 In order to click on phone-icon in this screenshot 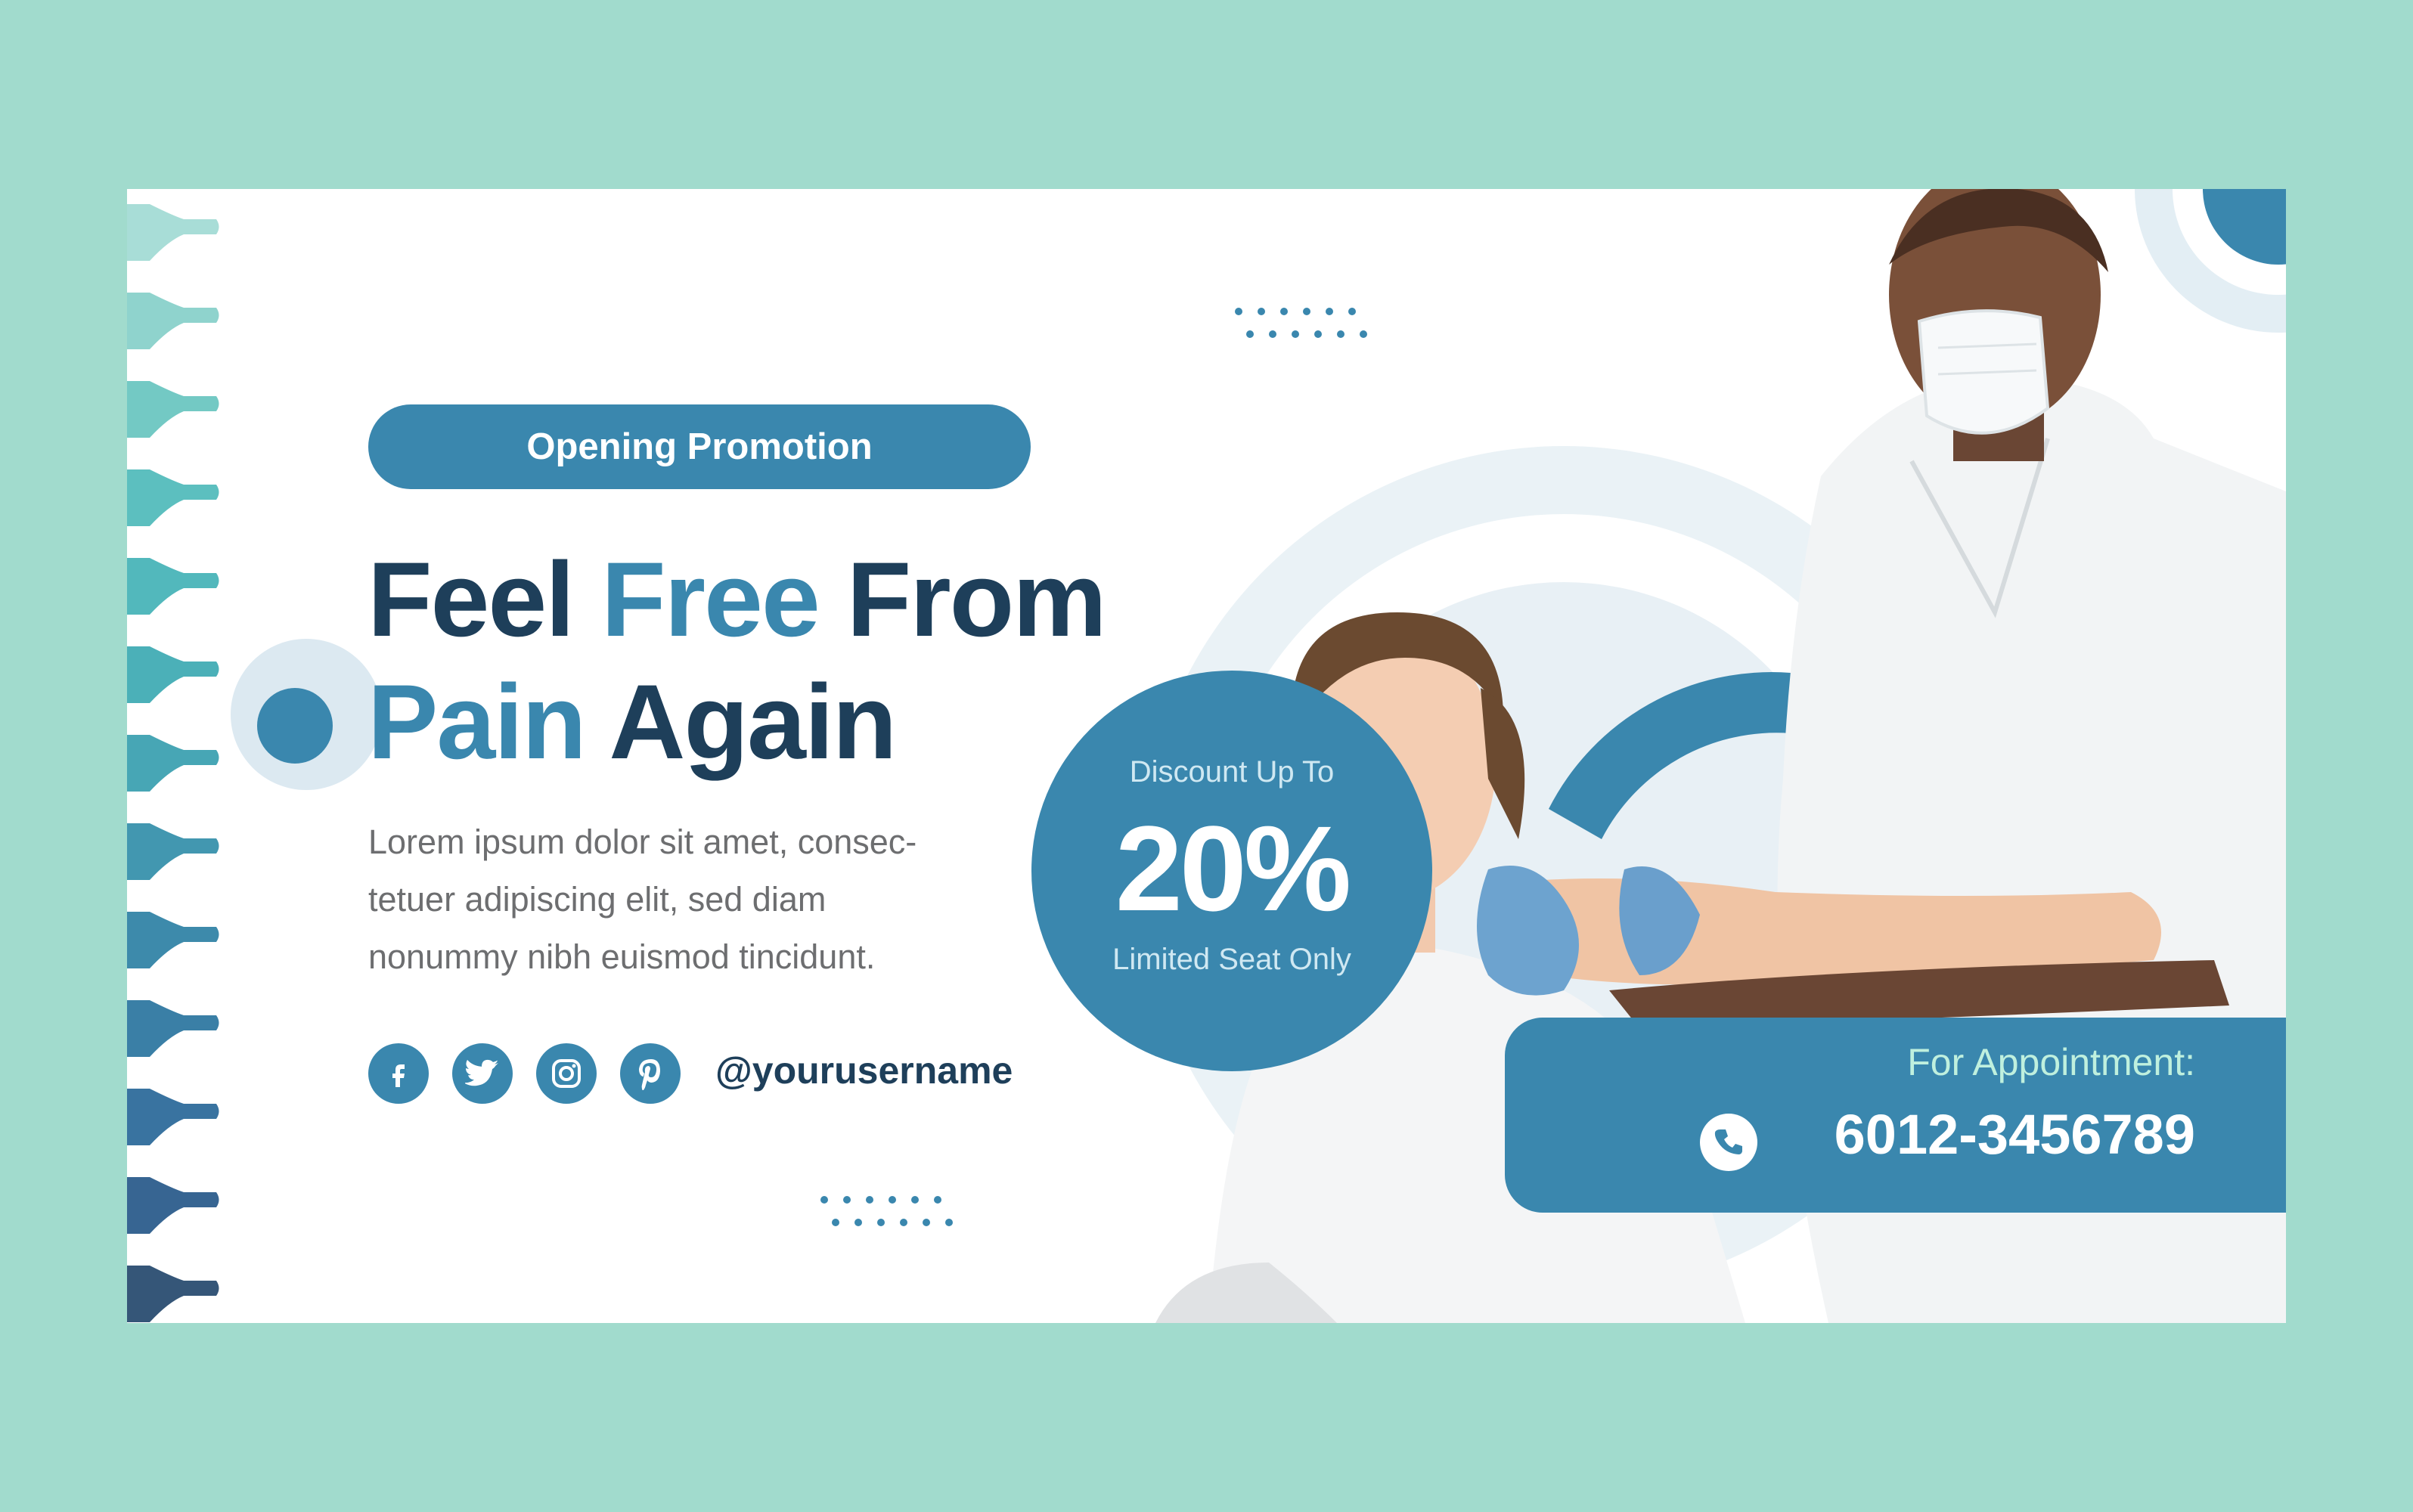, I will do `click(1728, 1142)`.